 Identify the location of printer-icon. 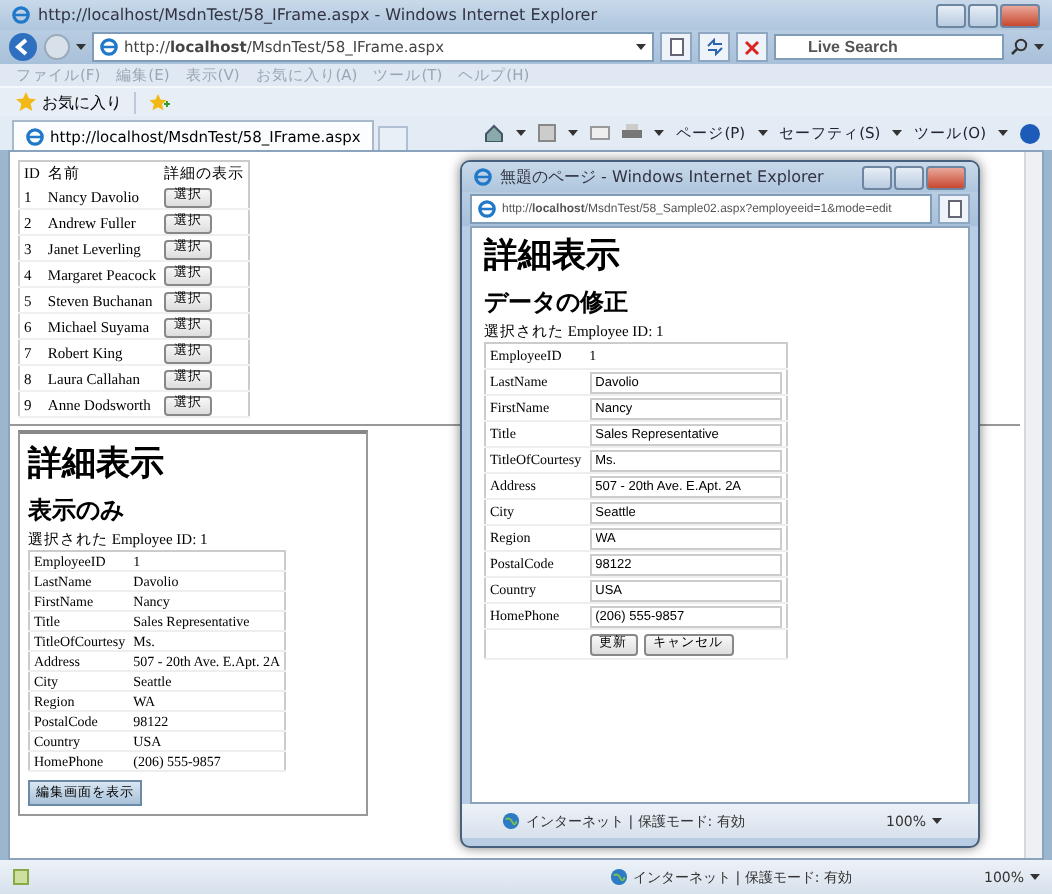
(632, 133).